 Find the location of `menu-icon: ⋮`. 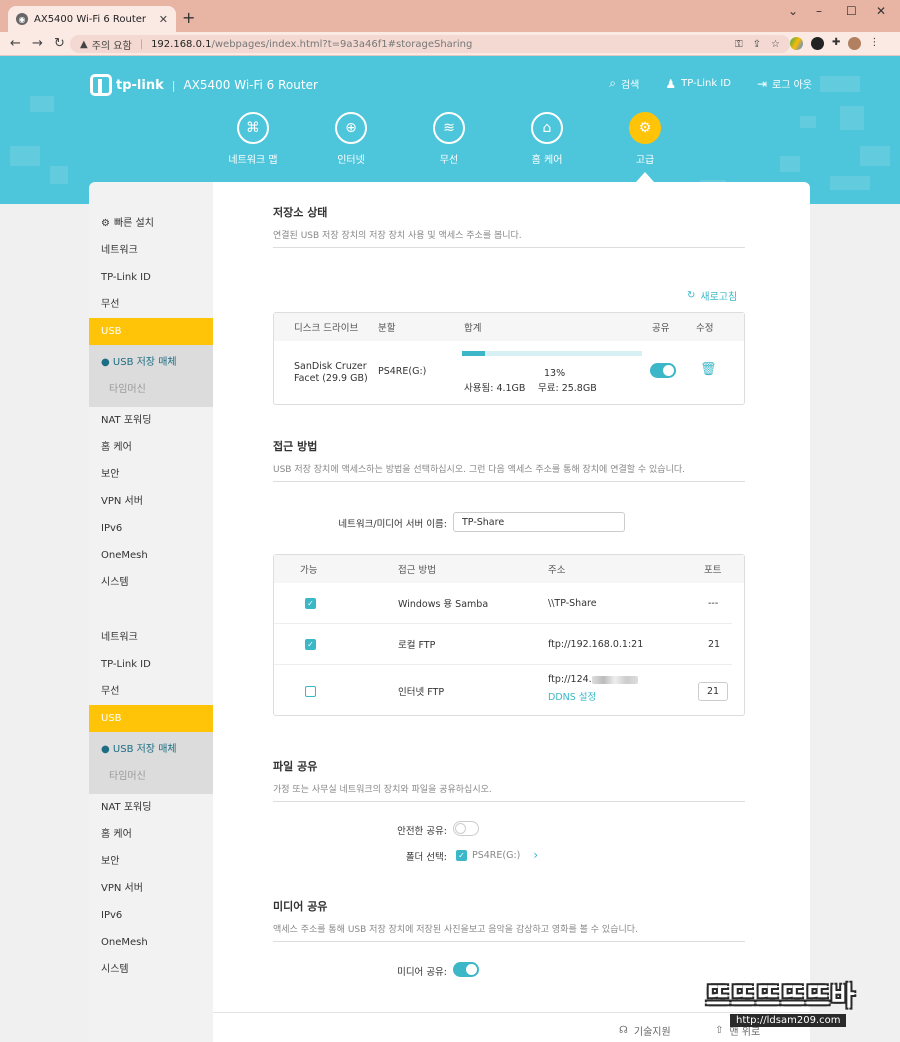

menu-icon: ⋮ is located at coordinates (874, 43).